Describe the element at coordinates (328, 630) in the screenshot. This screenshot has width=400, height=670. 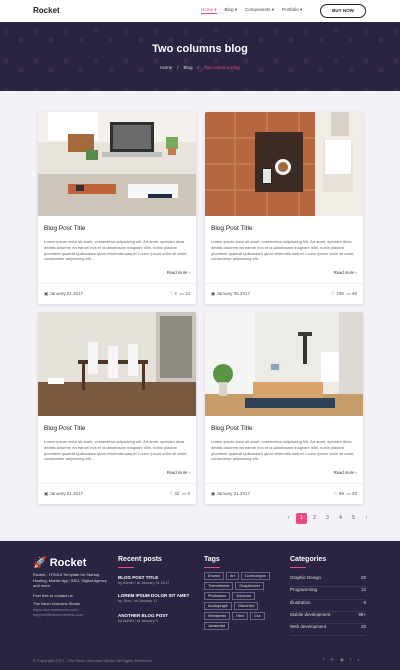
I see `category-item: Web development 20` at that location.